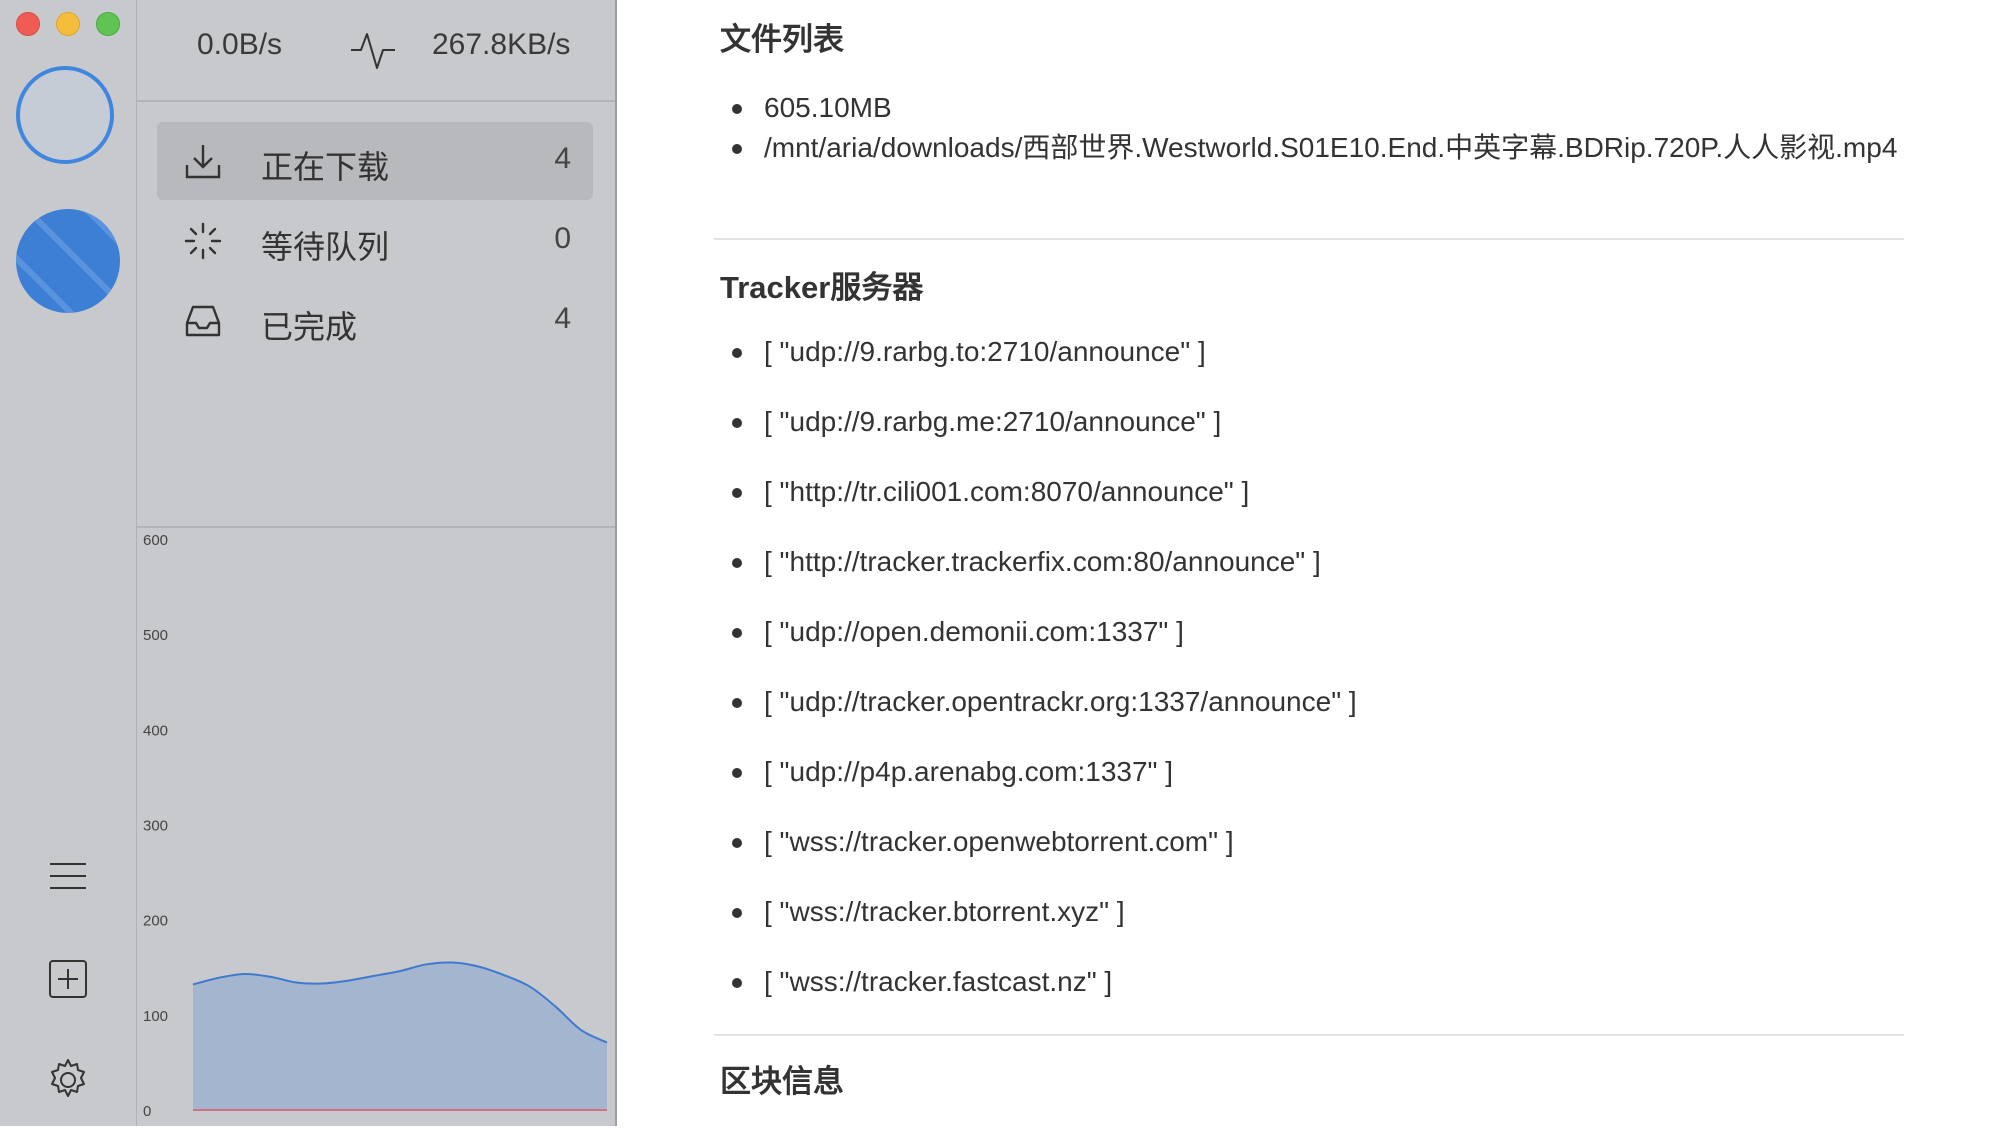 The height and width of the screenshot is (1128, 2000). What do you see at coordinates (782, 1081) in the screenshot?
I see `blocks-heading: 区块信息` at bounding box center [782, 1081].